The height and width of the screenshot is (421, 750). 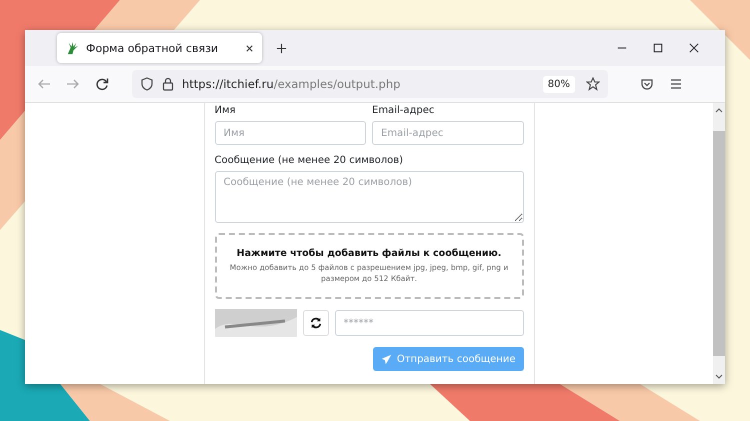 I want to click on zoom-level: 80%, so click(x=558, y=84).